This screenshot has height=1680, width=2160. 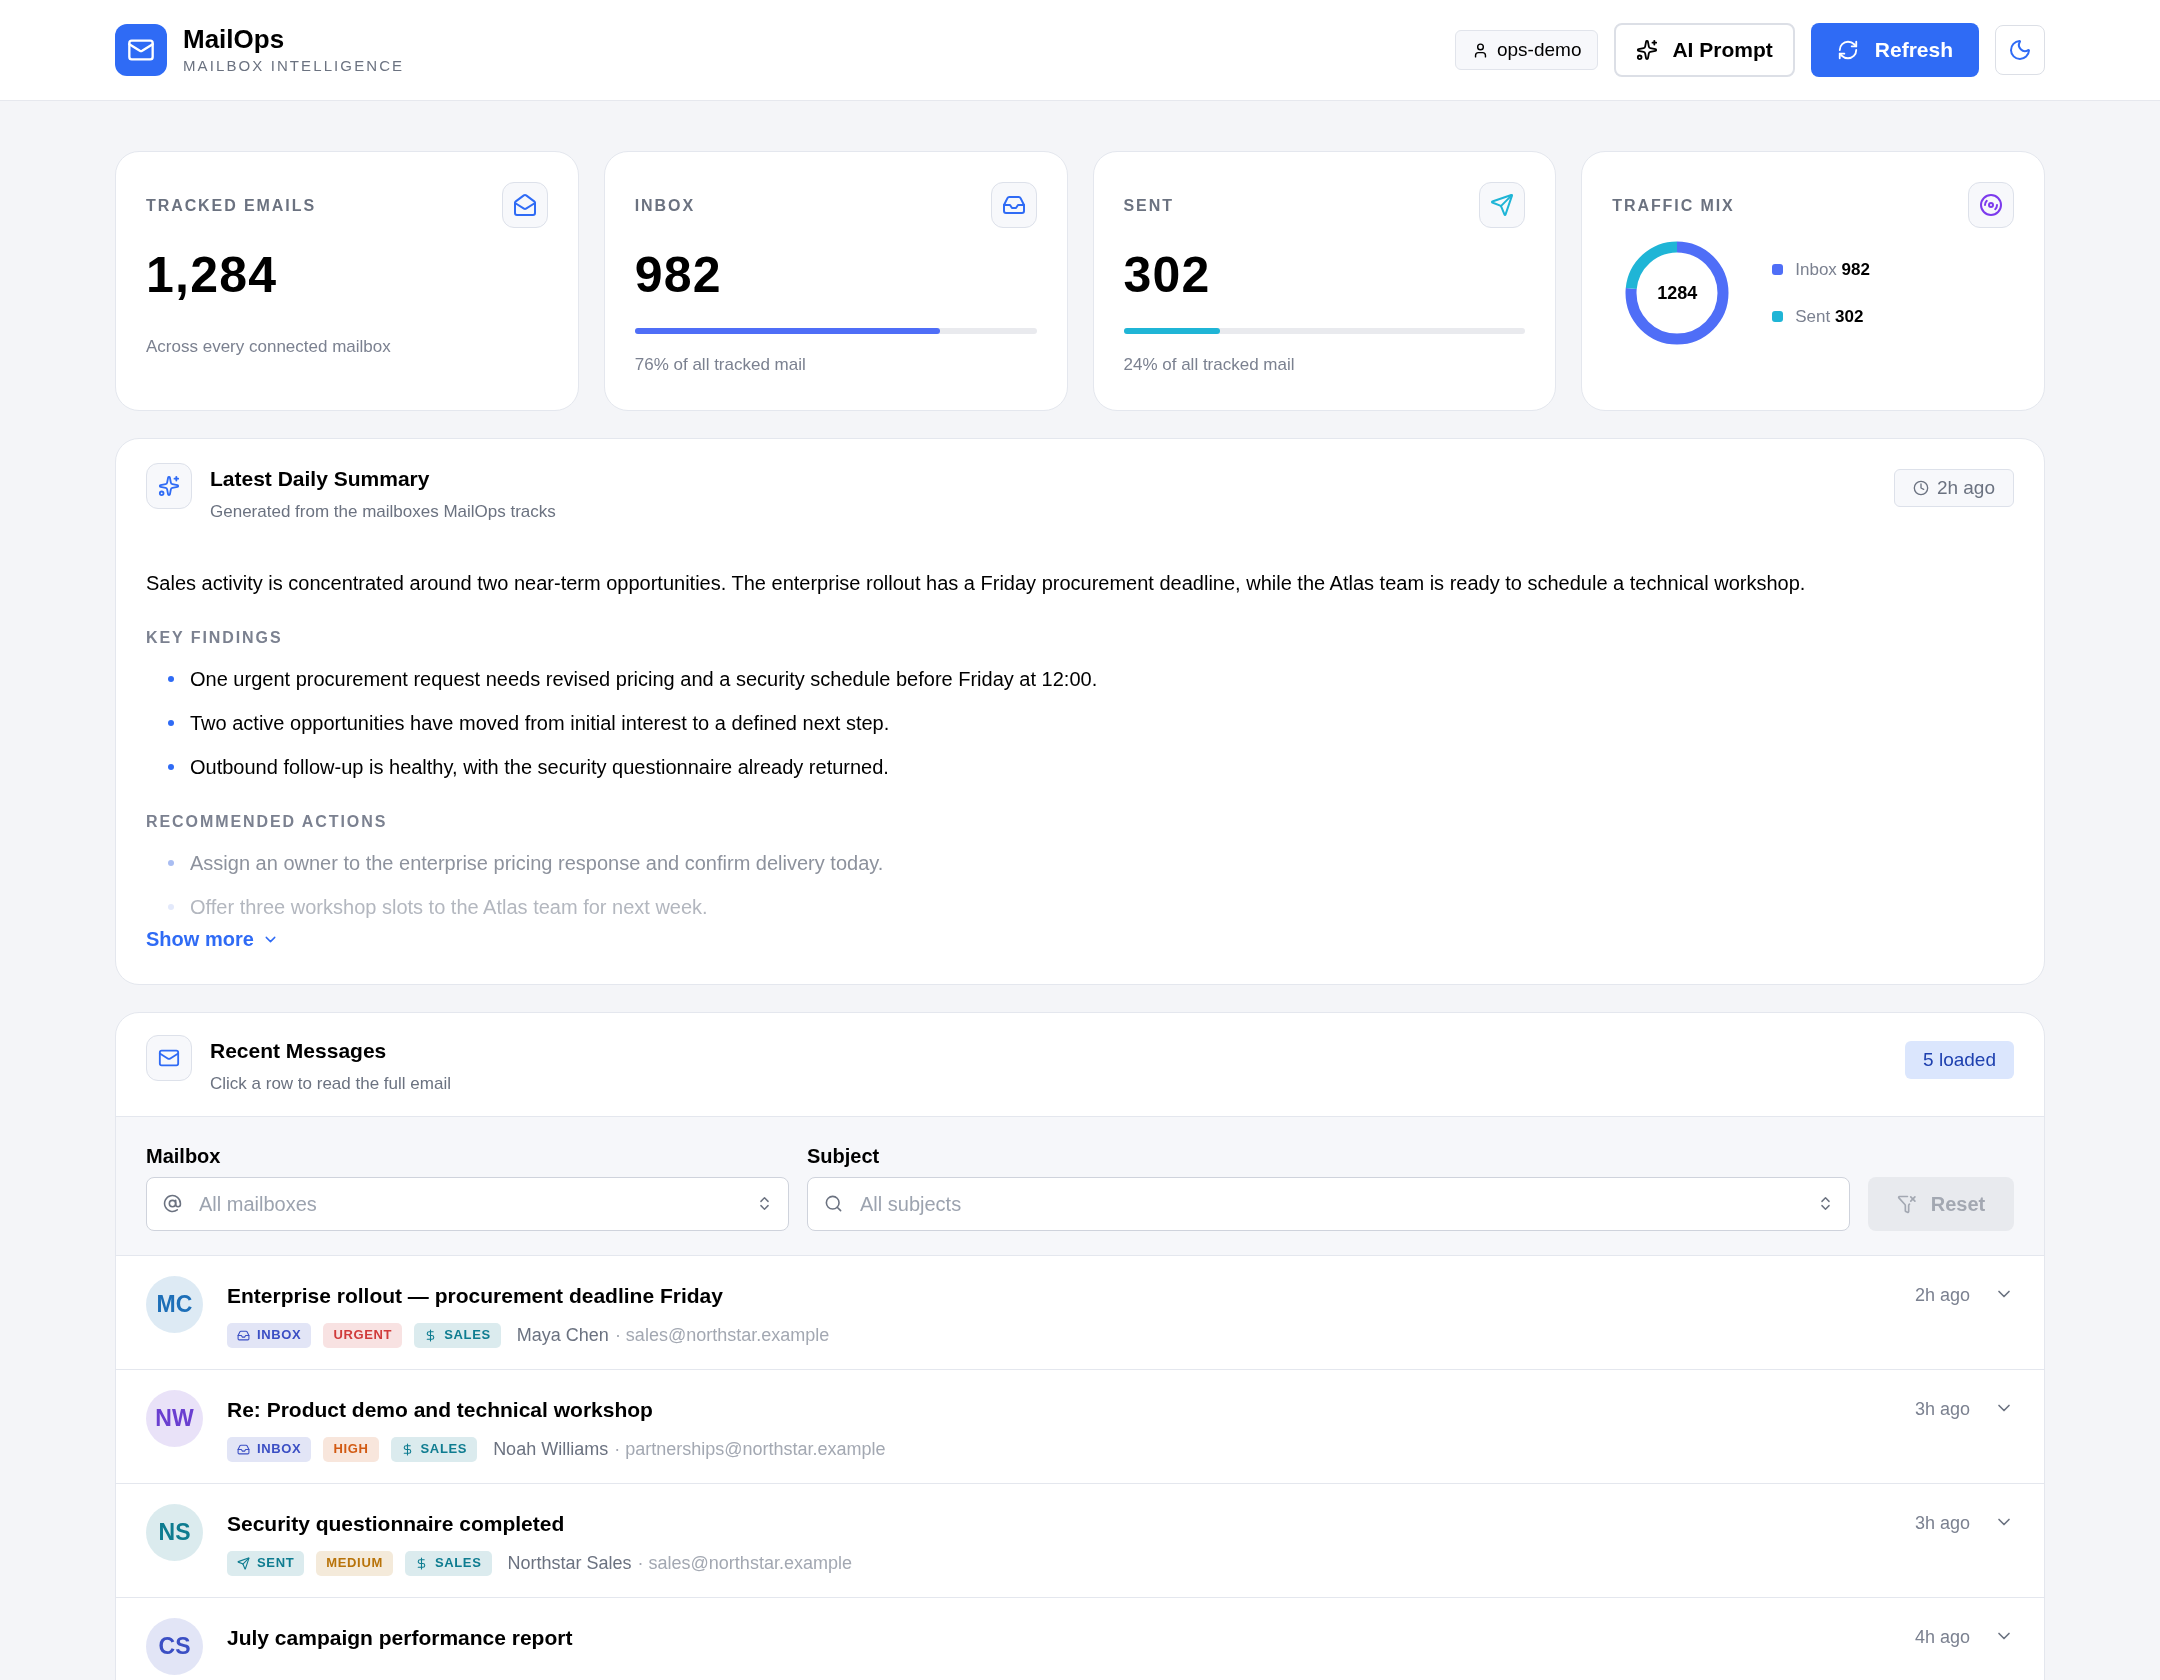 What do you see at coordinates (569, 1563) in the screenshot?
I see `sender-name: Northstar Sales` at bounding box center [569, 1563].